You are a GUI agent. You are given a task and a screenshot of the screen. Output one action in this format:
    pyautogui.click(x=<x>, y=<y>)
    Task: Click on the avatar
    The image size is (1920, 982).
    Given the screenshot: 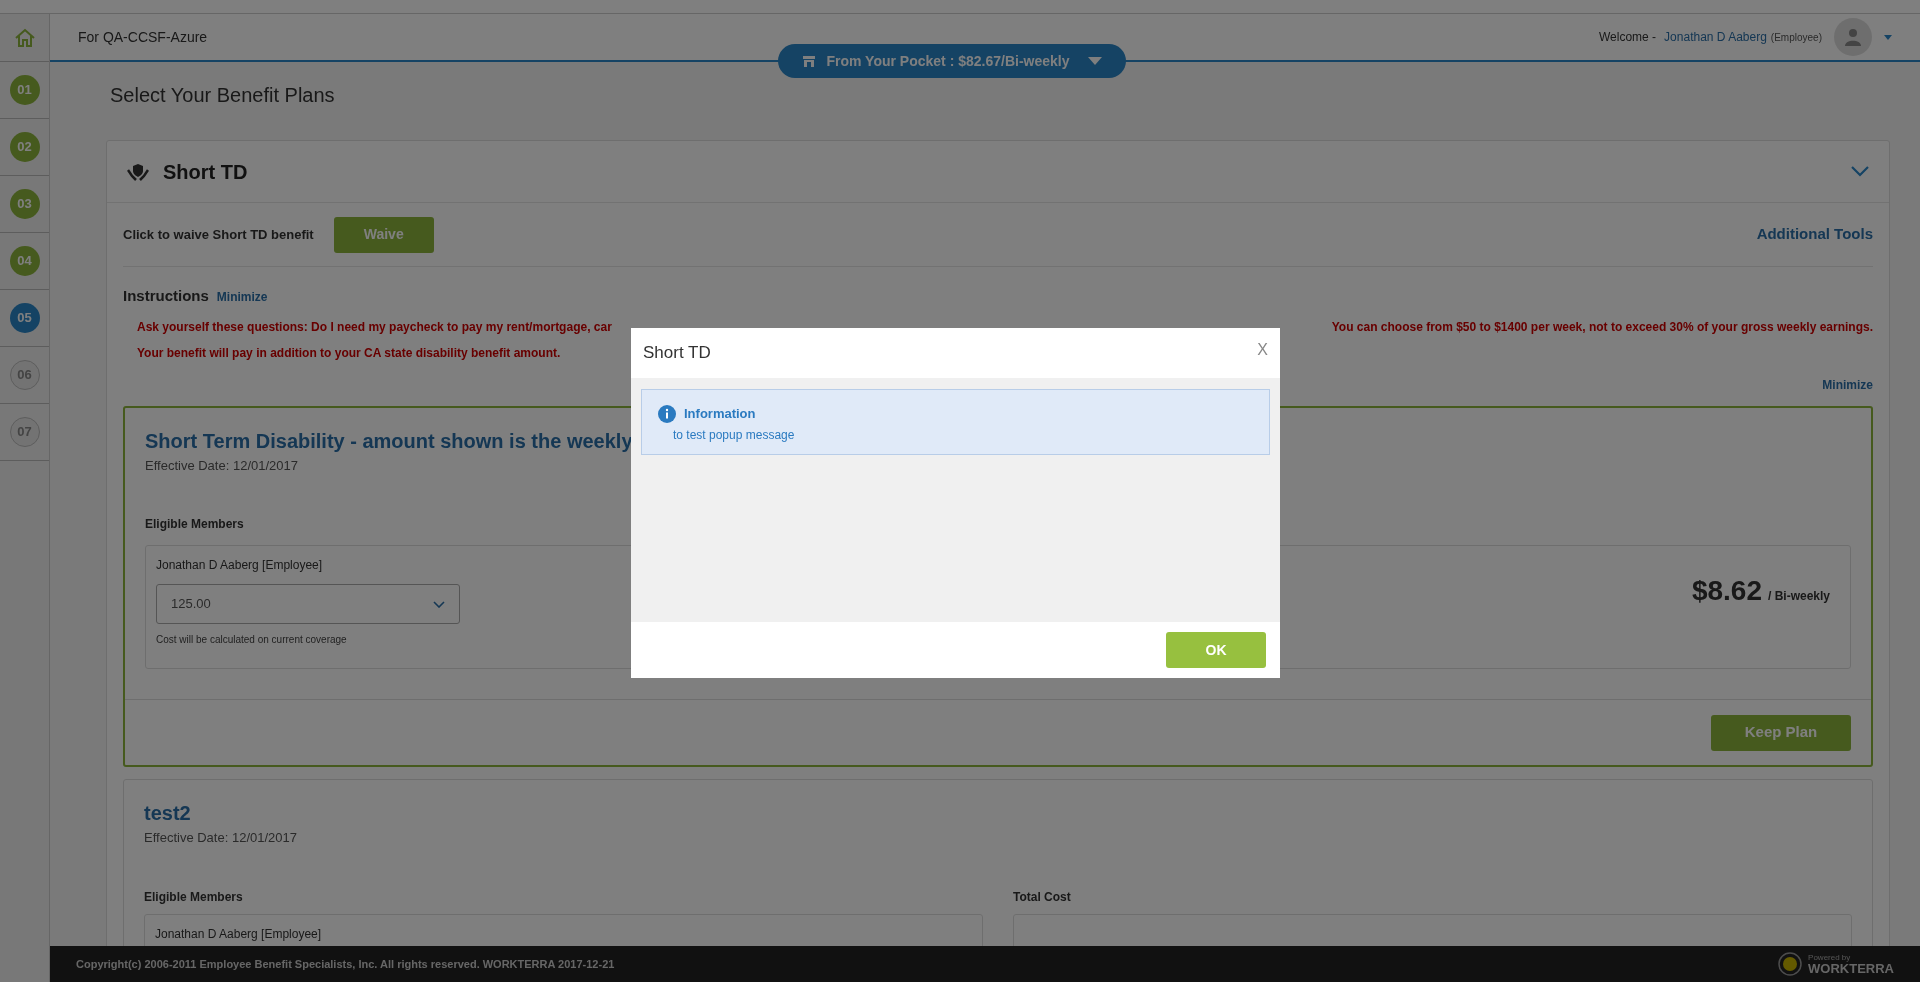 What is the action you would take?
    pyautogui.click(x=1853, y=37)
    